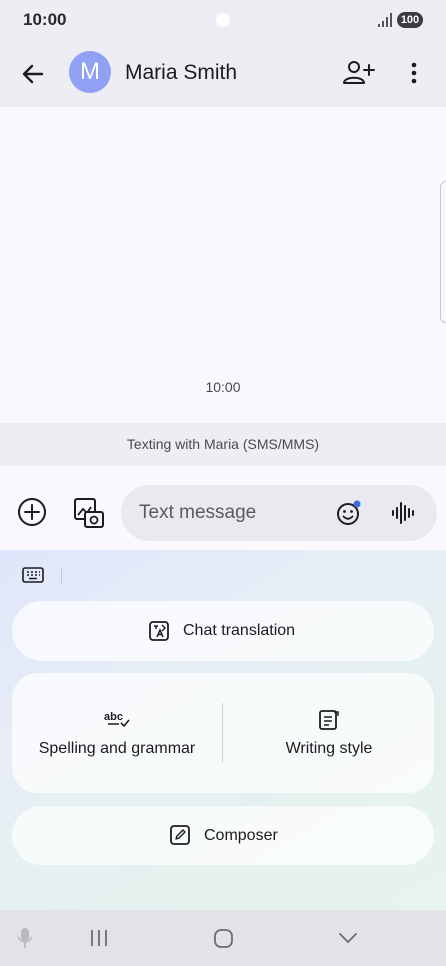 The width and height of the screenshot is (446, 966). Describe the element at coordinates (181, 73) in the screenshot. I see `contact-name: Maria Smith` at that location.